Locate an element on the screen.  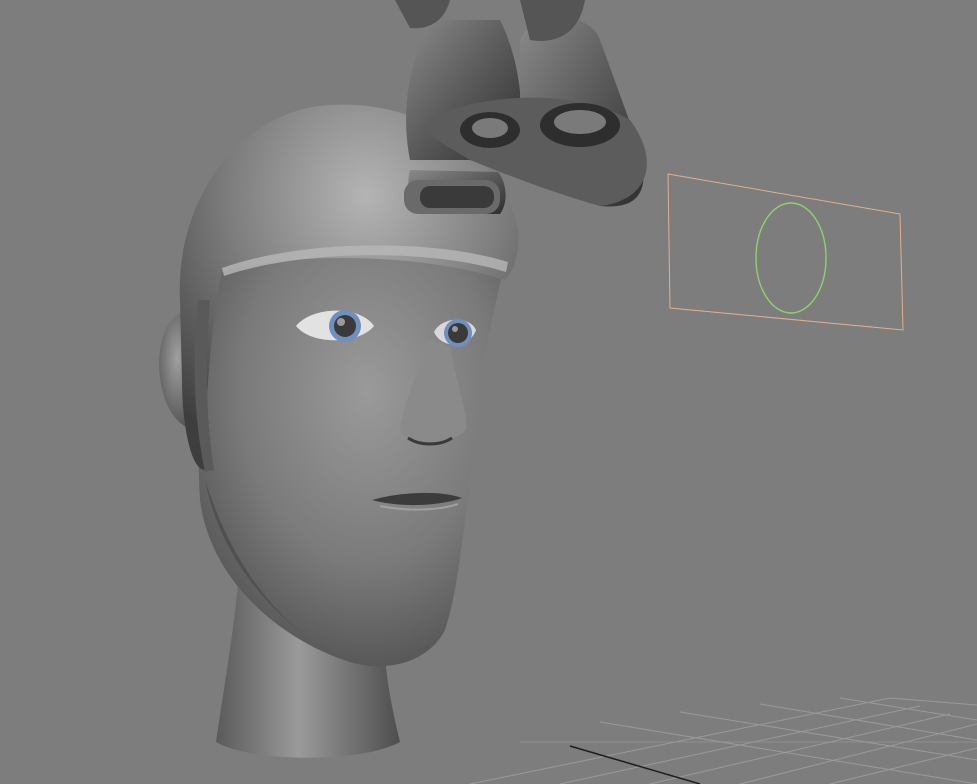
control-plane is located at coordinates (785, 252).